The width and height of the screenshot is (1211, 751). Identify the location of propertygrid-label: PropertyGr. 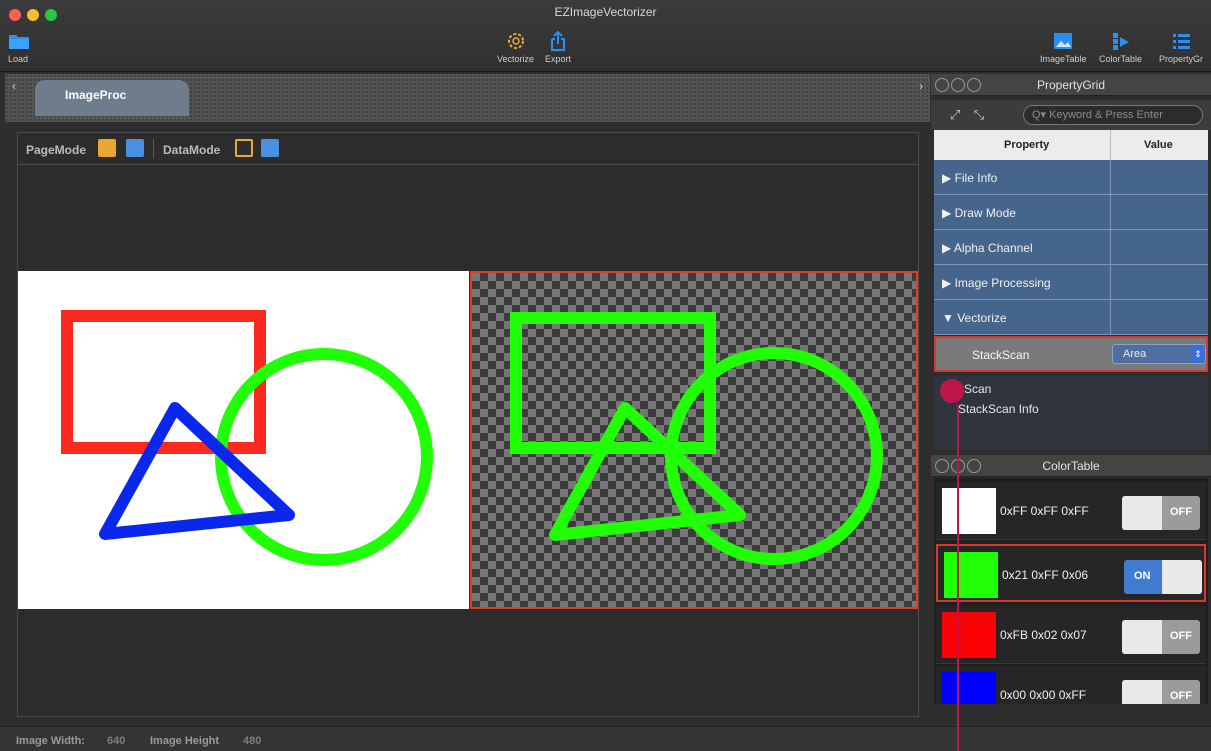
(1181, 59).